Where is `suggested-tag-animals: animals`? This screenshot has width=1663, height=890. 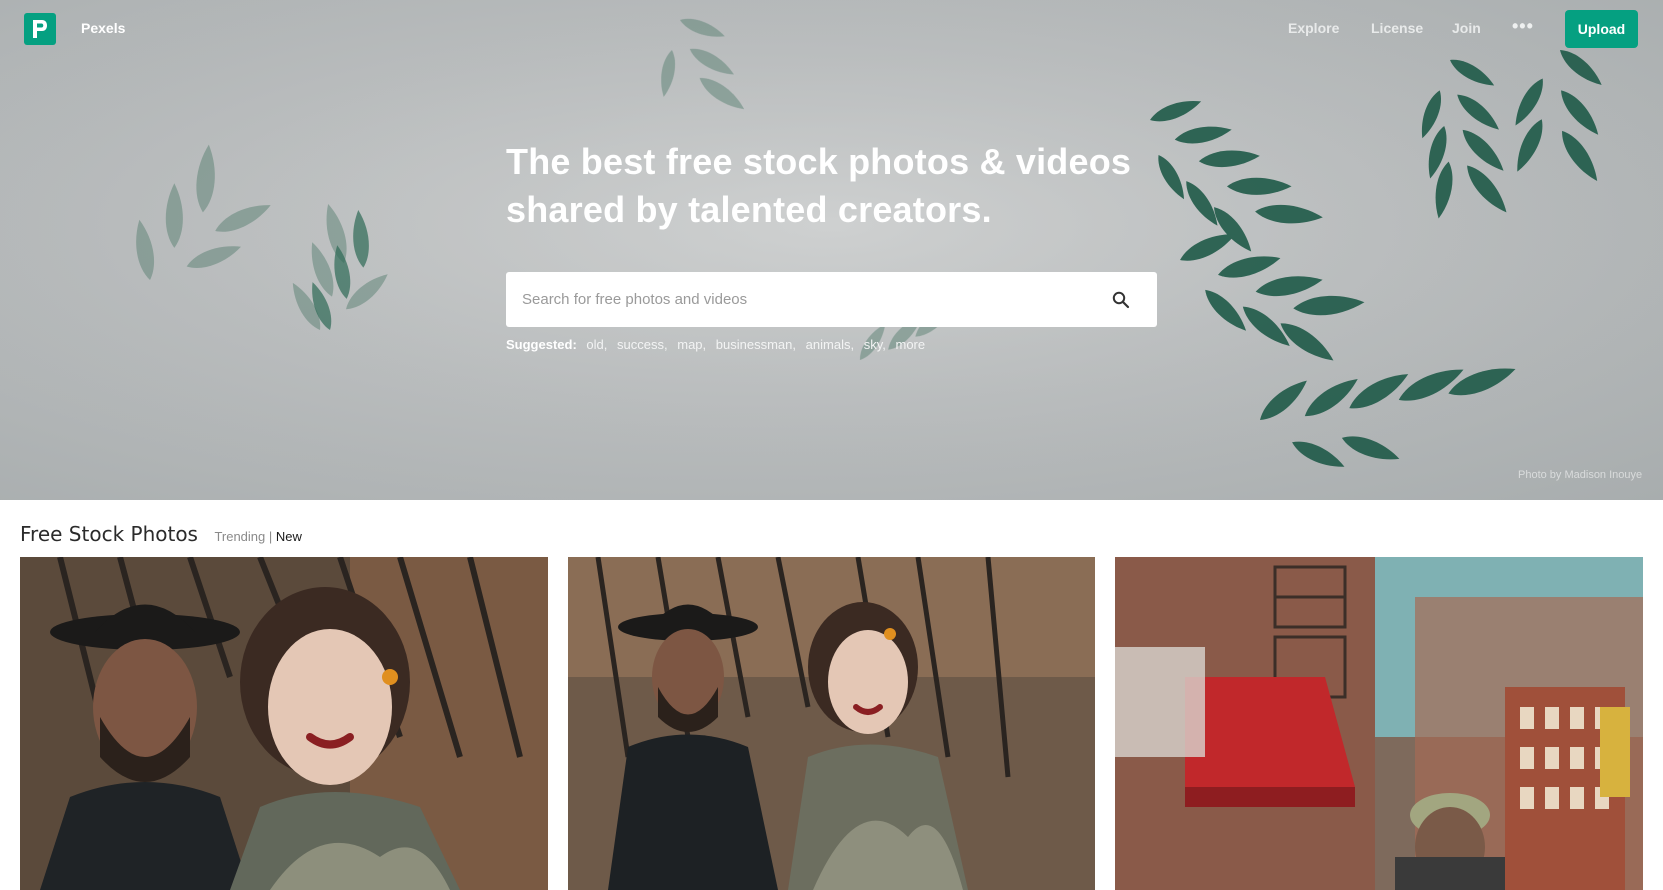
suggested-tag-animals: animals is located at coordinates (828, 344).